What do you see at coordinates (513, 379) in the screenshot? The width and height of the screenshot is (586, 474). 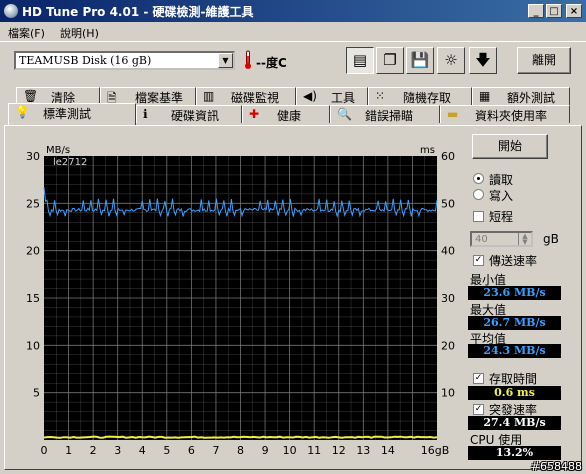 I see `access-time-label: 存取時間` at bounding box center [513, 379].